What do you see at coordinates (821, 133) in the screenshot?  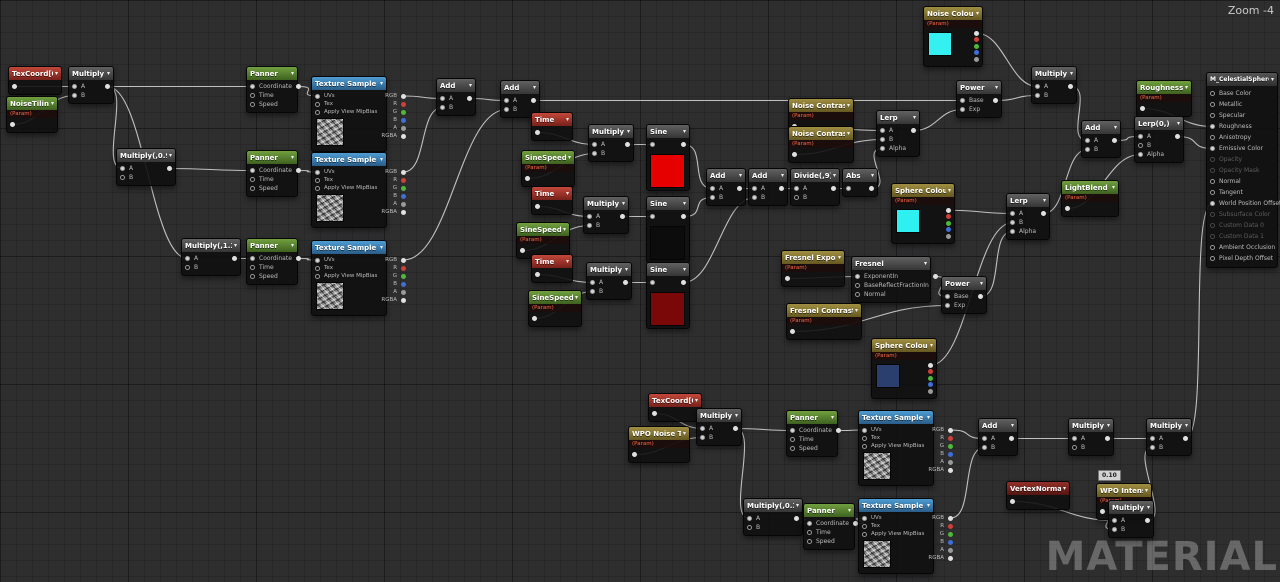 I see `node-header: Noise Contrast Max▾` at bounding box center [821, 133].